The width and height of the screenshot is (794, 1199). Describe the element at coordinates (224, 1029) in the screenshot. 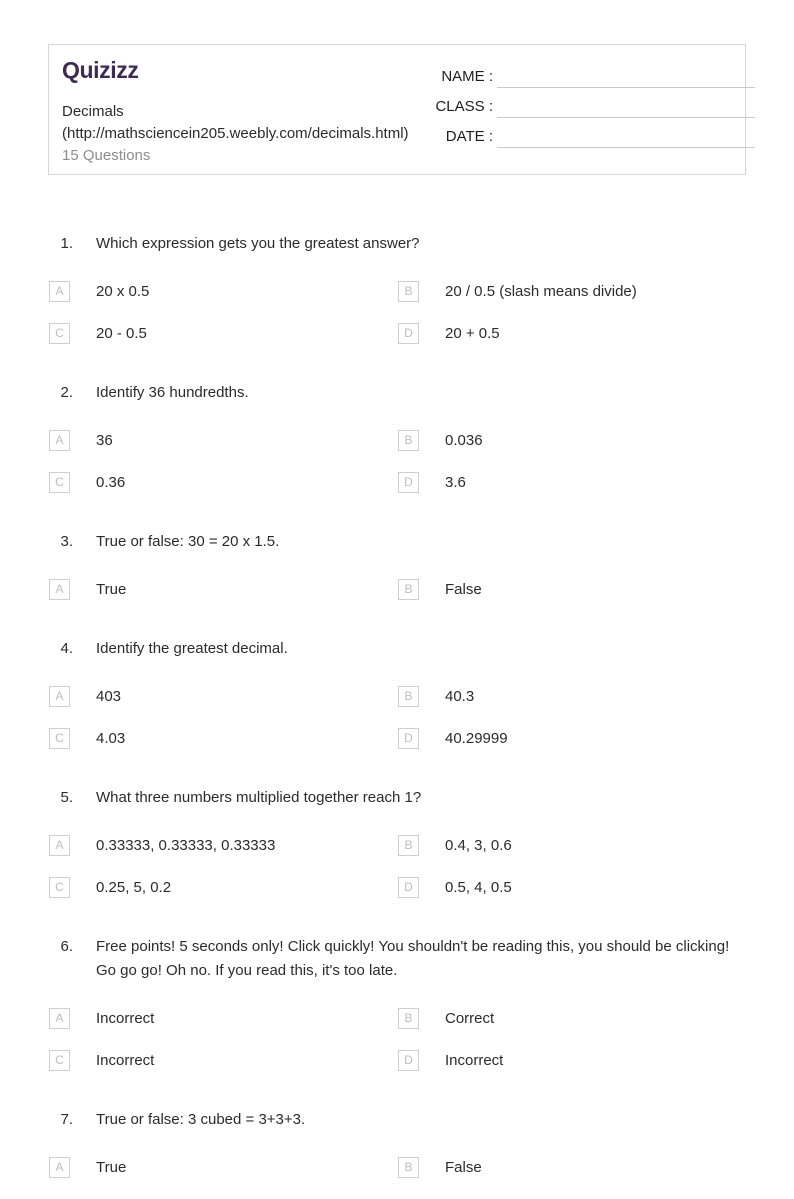

I see `answer-option: A Incorrect` at that location.